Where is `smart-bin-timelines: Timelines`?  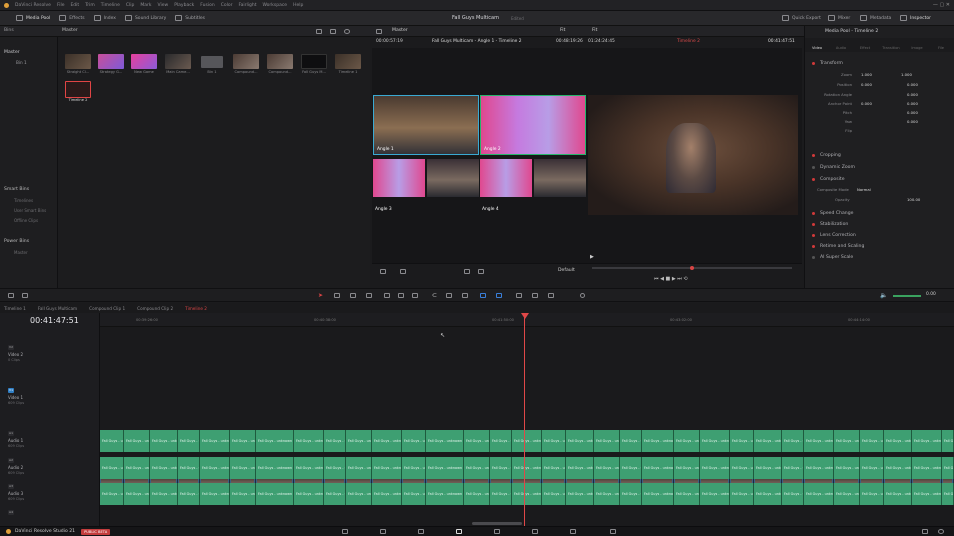 smart-bin-timelines: Timelines is located at coordinates (23, 200).